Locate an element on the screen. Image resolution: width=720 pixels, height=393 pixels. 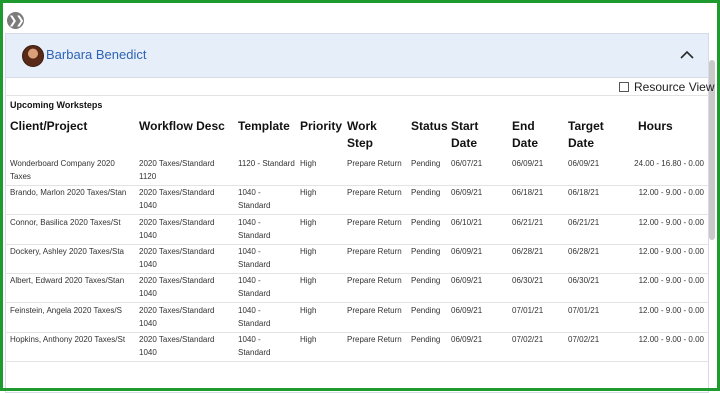
col-header-client: Client/Project is located at coordinates (48, 126).